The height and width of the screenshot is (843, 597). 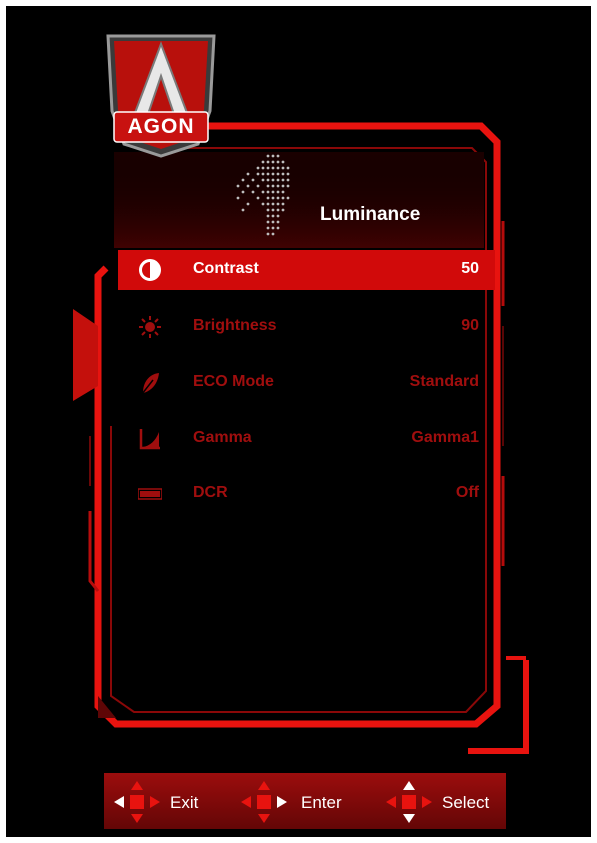 I want to click on enter-hint: Enter, so click(x=294, y=801).